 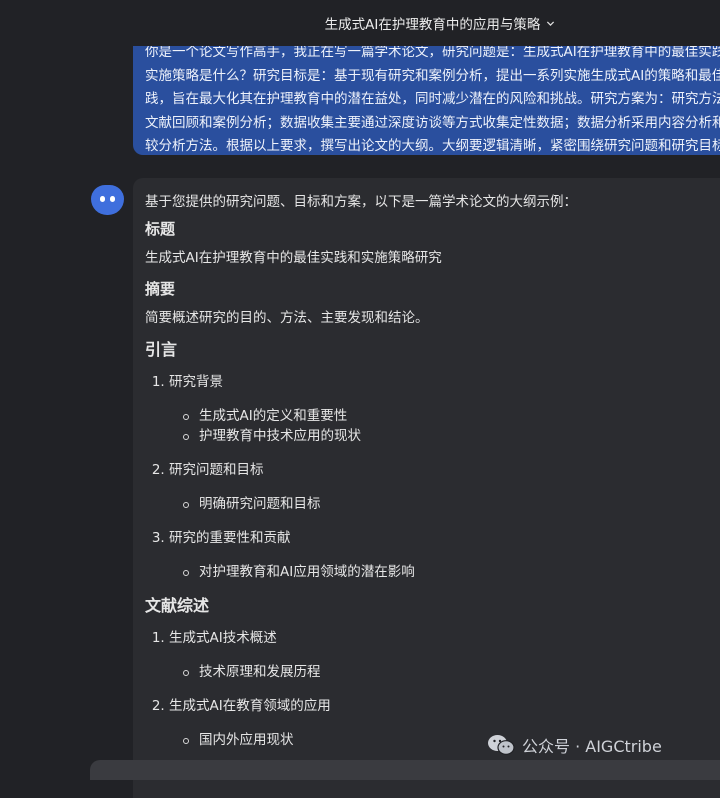 What do you see at coordinates (107, 200) in the screenshot?
I see `assistant-avatar-icon` at bounding box center [107, 200].